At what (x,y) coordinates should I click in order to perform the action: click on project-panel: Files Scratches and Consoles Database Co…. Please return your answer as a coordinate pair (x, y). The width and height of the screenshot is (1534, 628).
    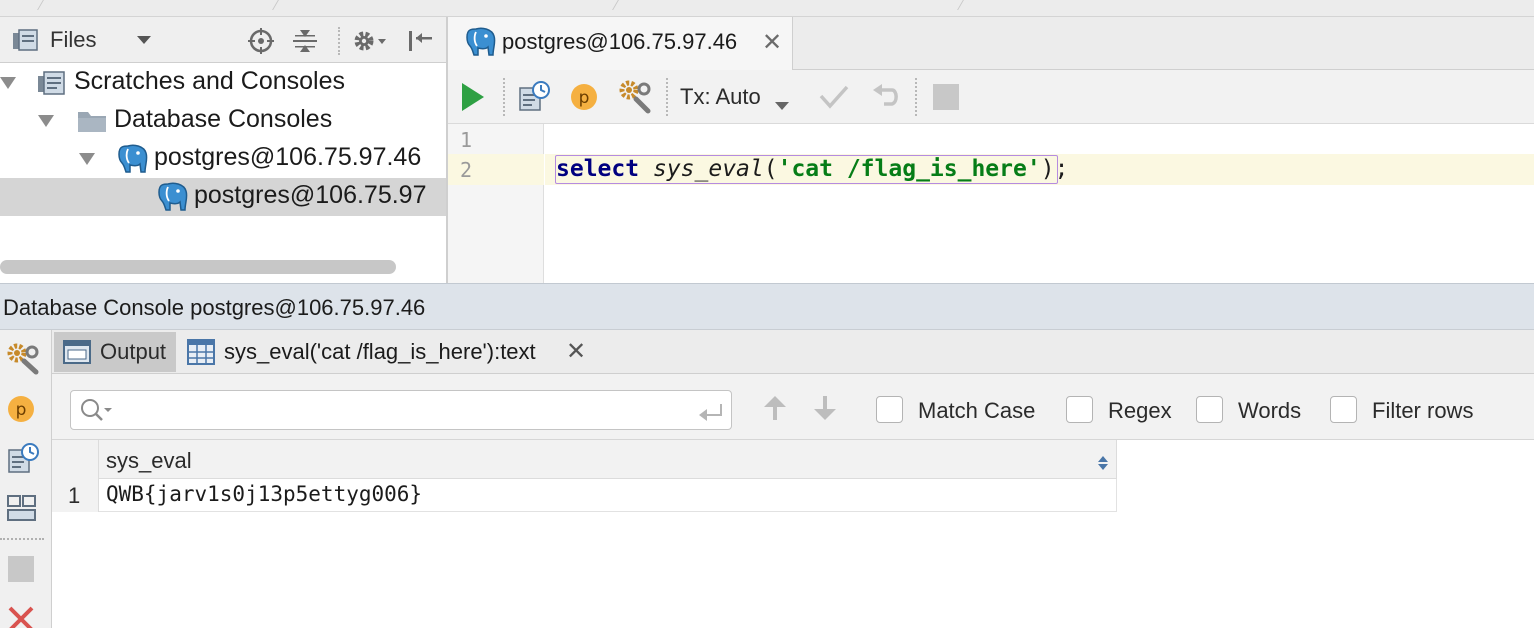
    Looking at the image, I should click on (223, 150).